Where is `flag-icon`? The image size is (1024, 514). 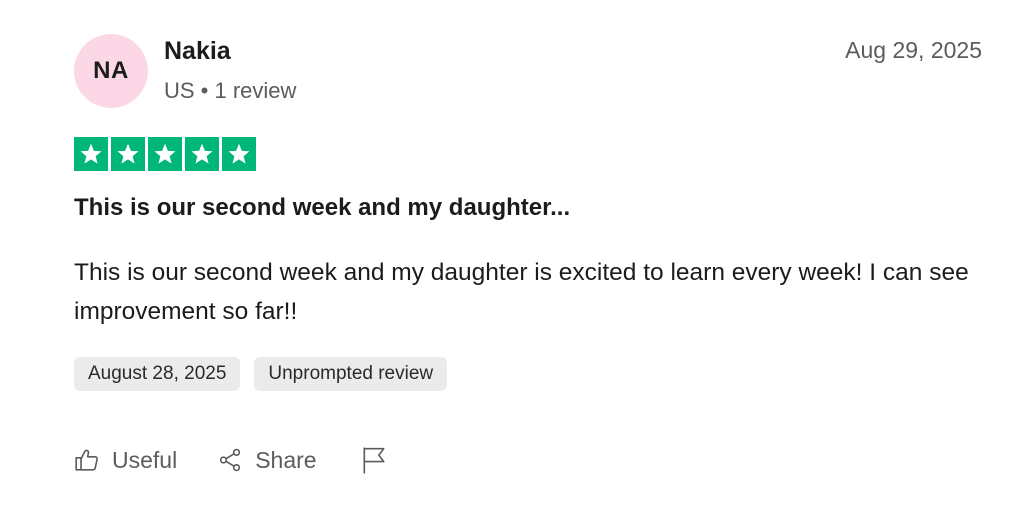 flag-icon is located at coordinates (374, 460).